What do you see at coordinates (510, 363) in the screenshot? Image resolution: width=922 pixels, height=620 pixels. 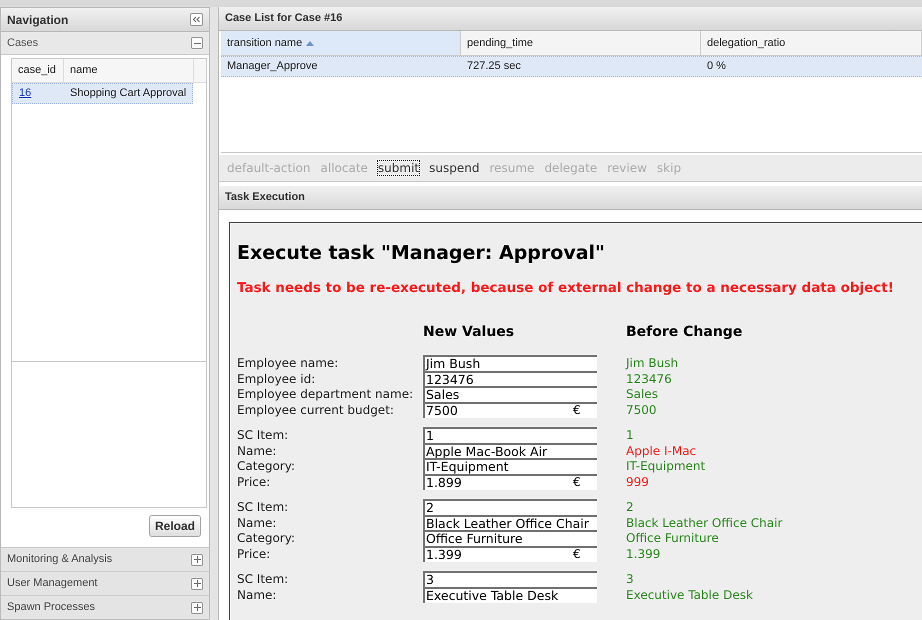 I see `input-field: Jim Bush` at bounding box center [510, 363].